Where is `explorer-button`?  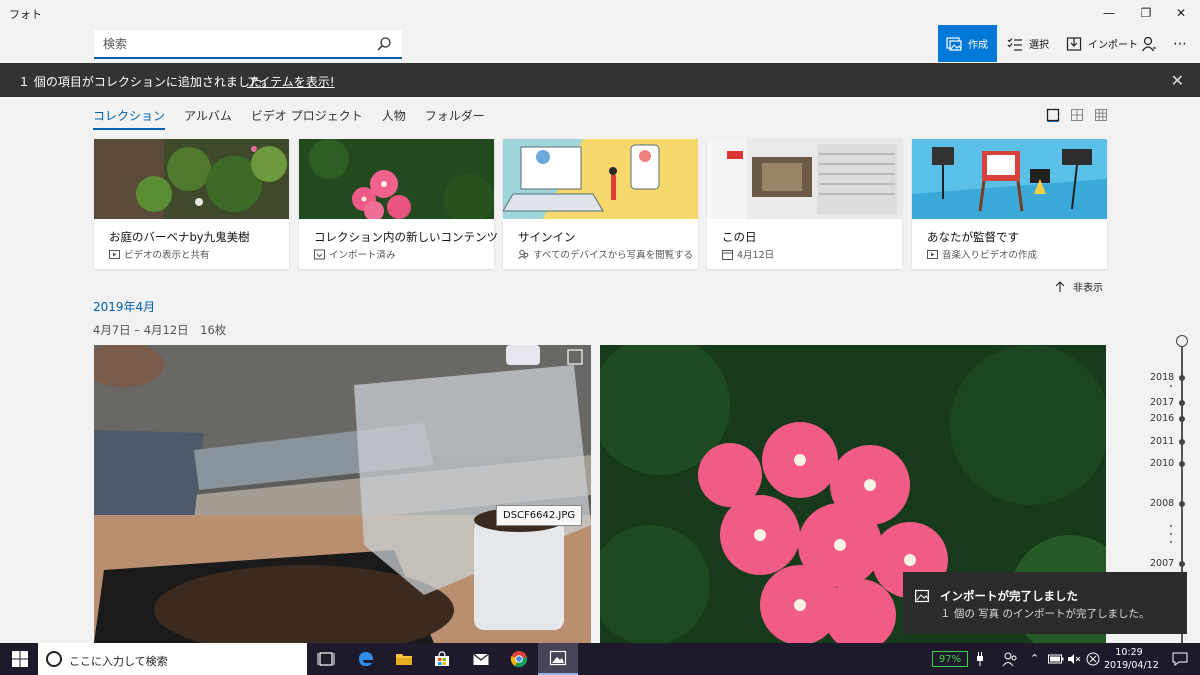 explorer-button is located at coordinates (404, 659).